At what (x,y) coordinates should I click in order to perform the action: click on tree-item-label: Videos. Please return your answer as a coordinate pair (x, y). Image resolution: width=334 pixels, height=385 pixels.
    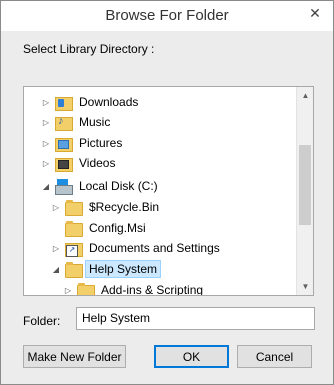
    Looking at the image, I should click on (97, 163).